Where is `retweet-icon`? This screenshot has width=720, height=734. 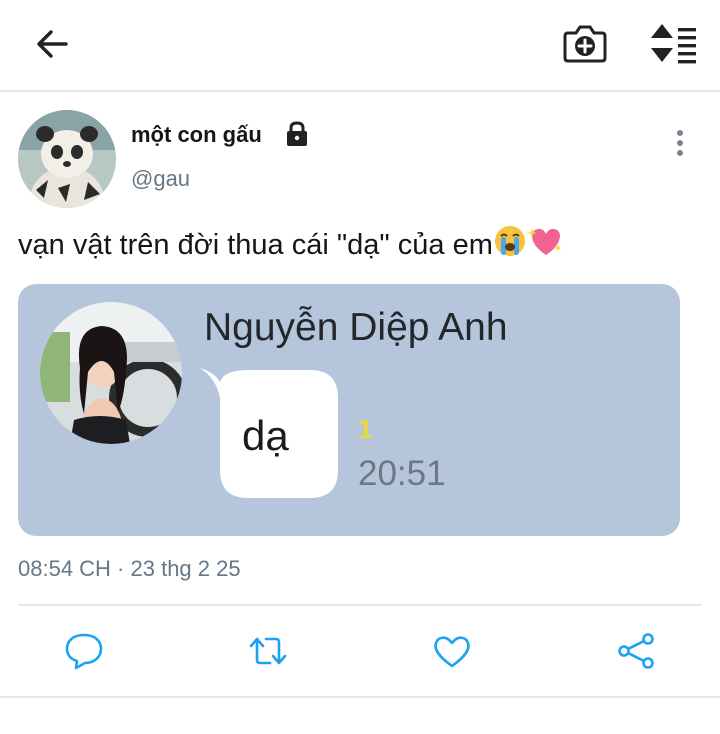
retweet-icon is located at coordinates (268, 651).